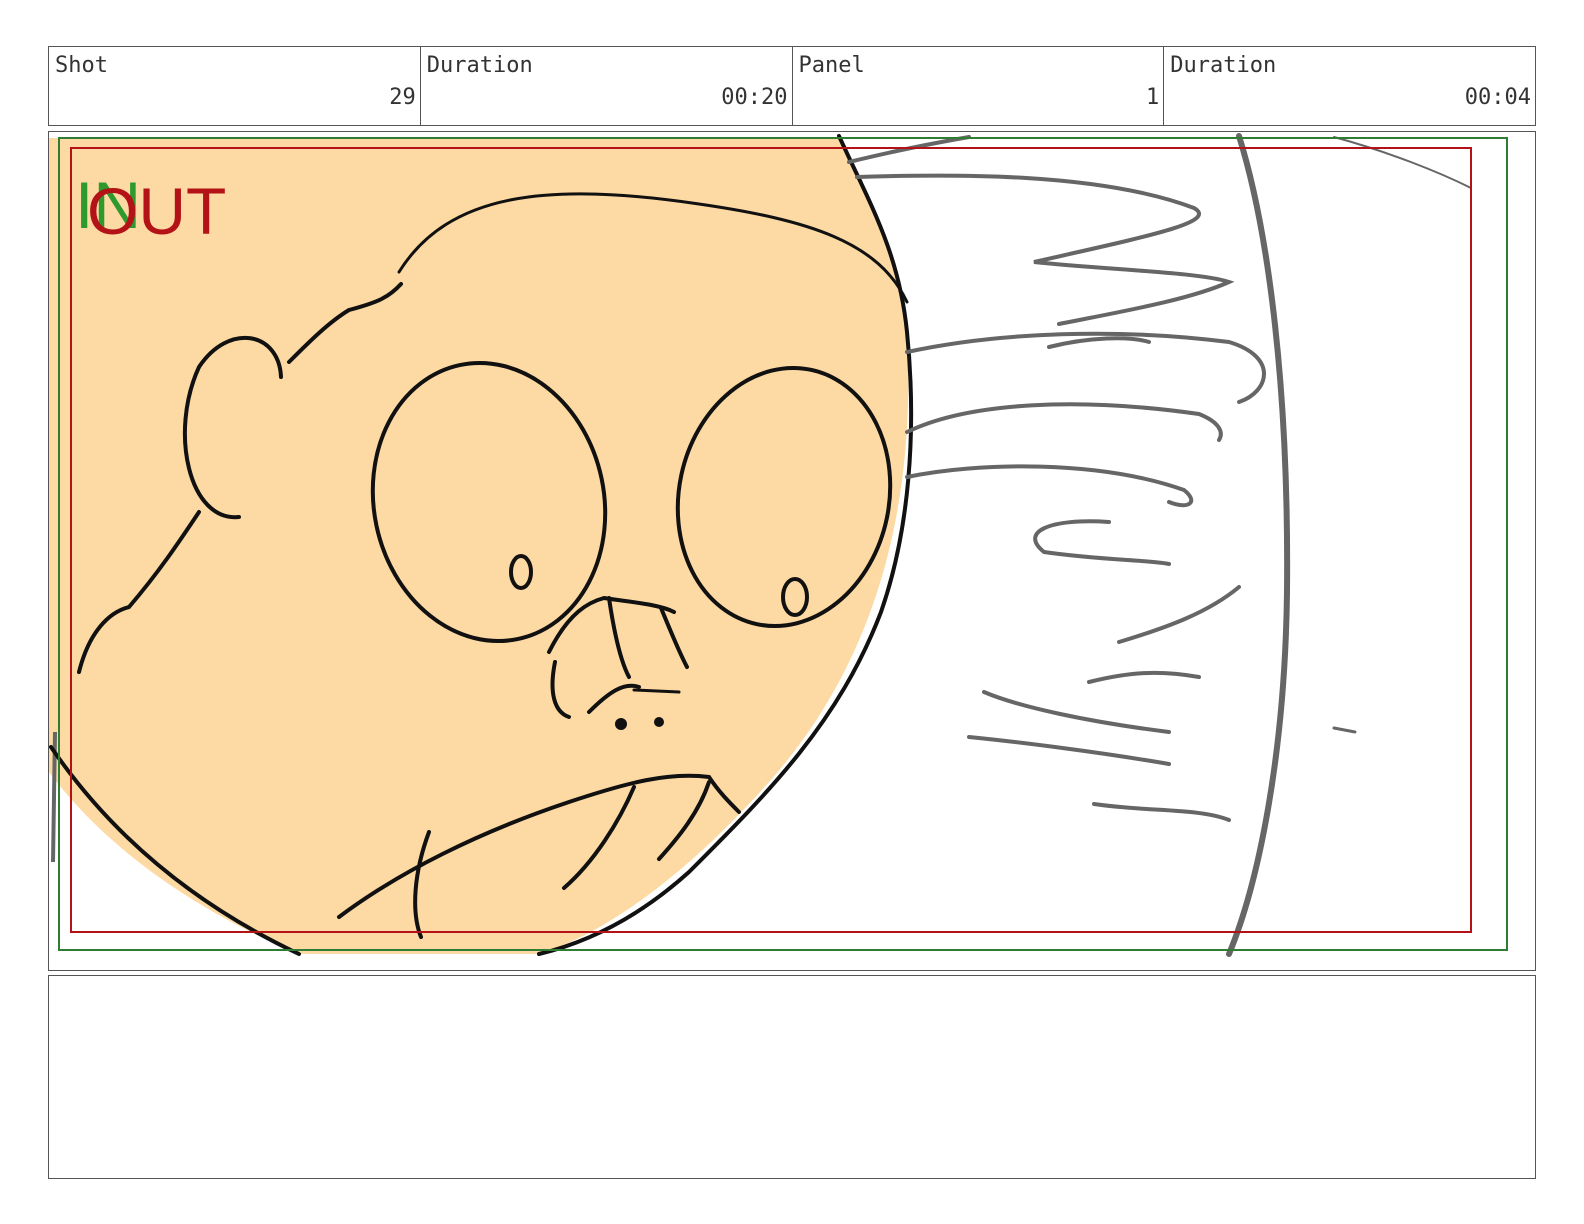 This screenshot has height=1224, width=1584. I want to click on panel-label: Panel, so click(831, 65).